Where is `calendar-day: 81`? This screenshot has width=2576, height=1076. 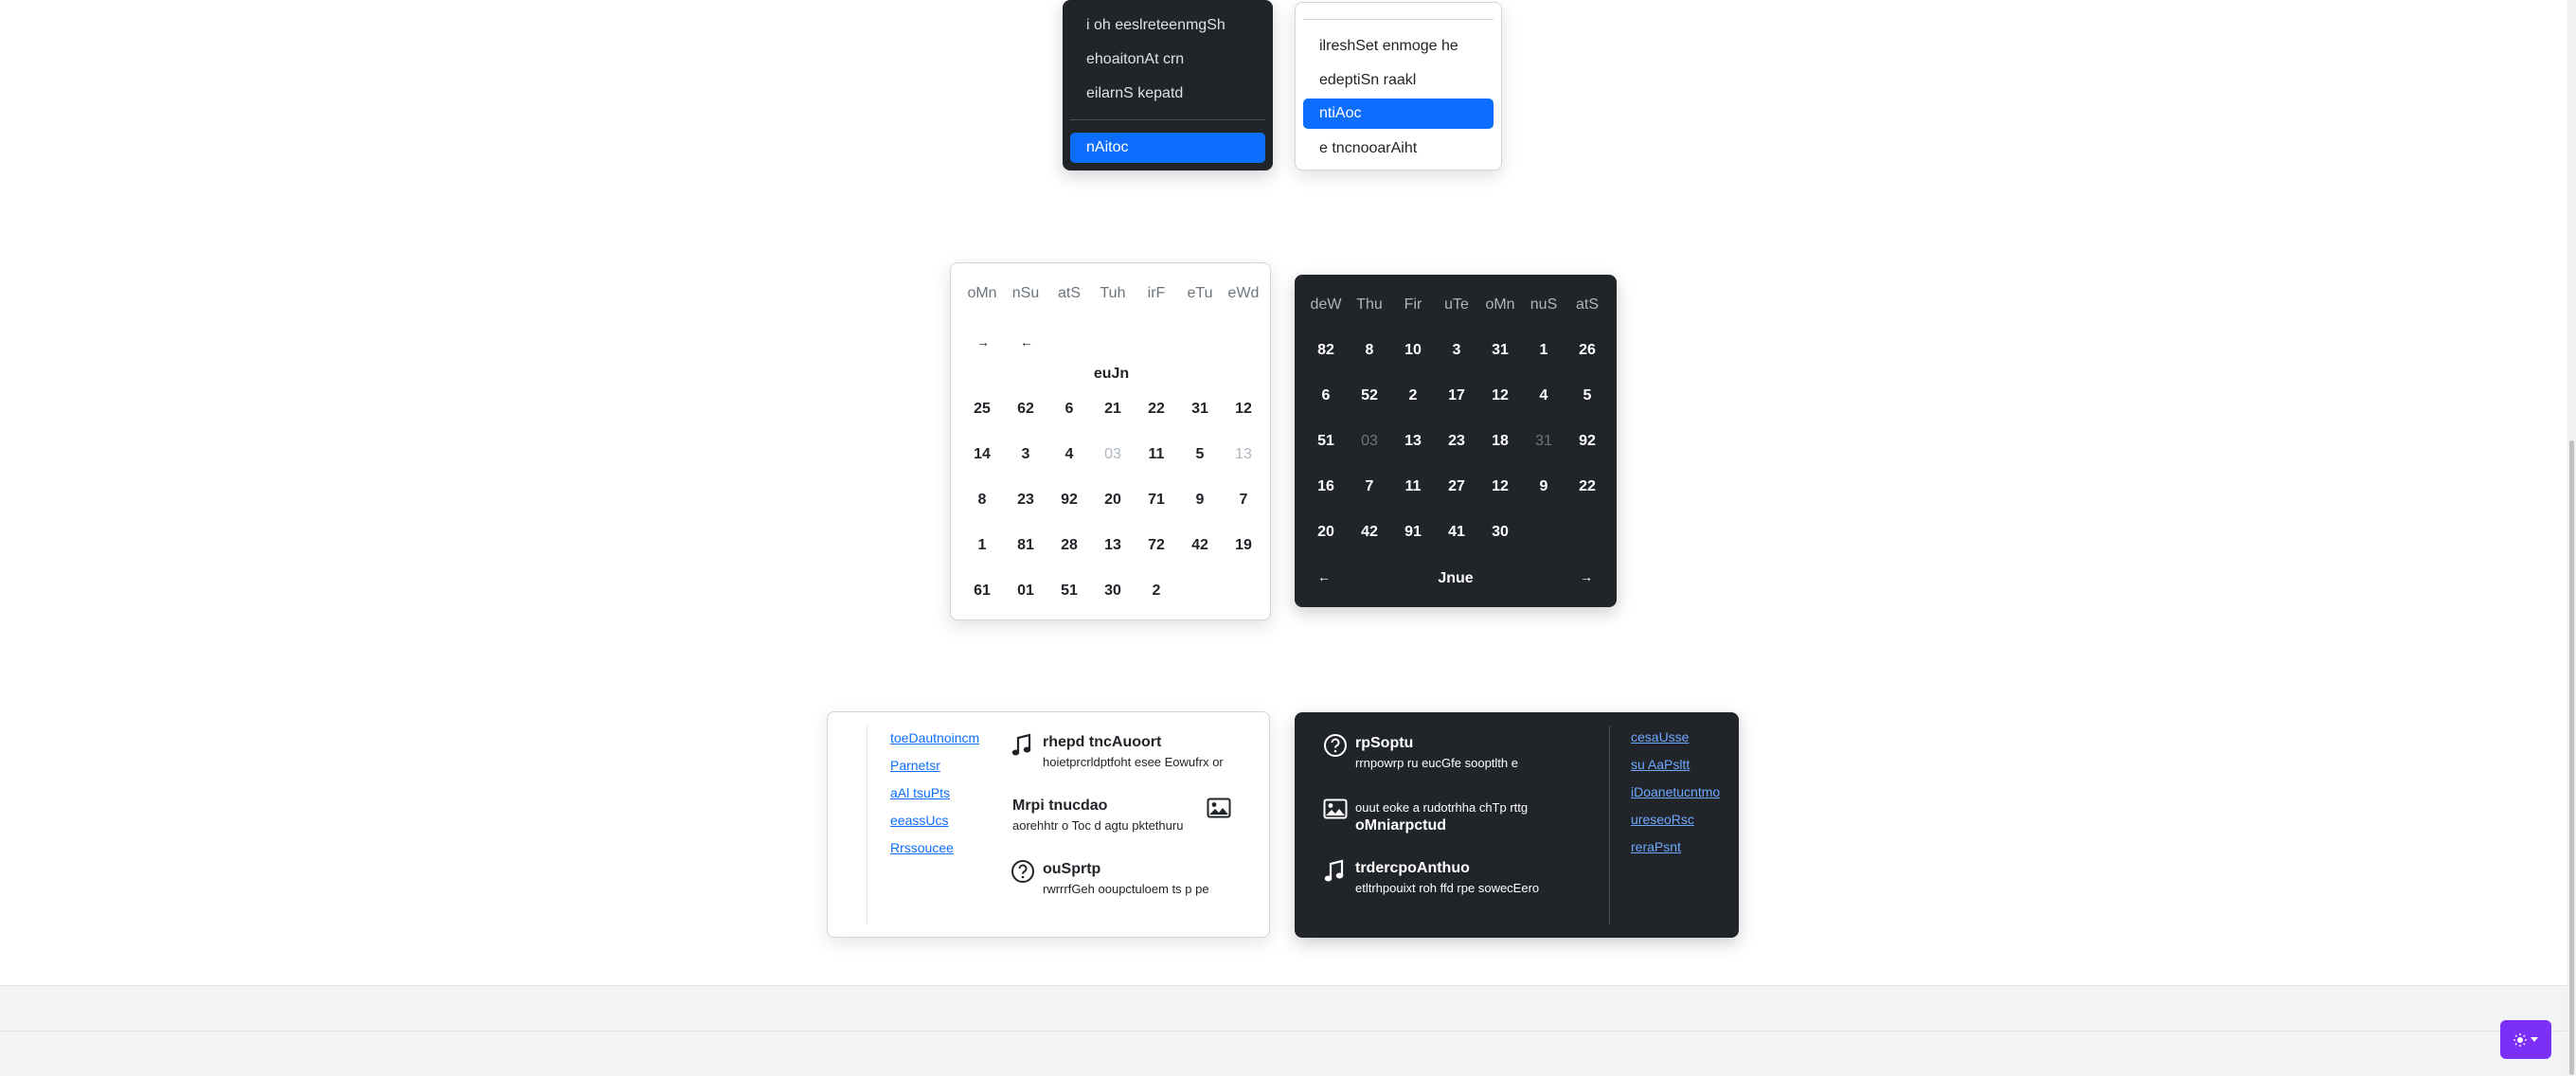 calendar-day: 81 is located at coordinates (1025, 545).